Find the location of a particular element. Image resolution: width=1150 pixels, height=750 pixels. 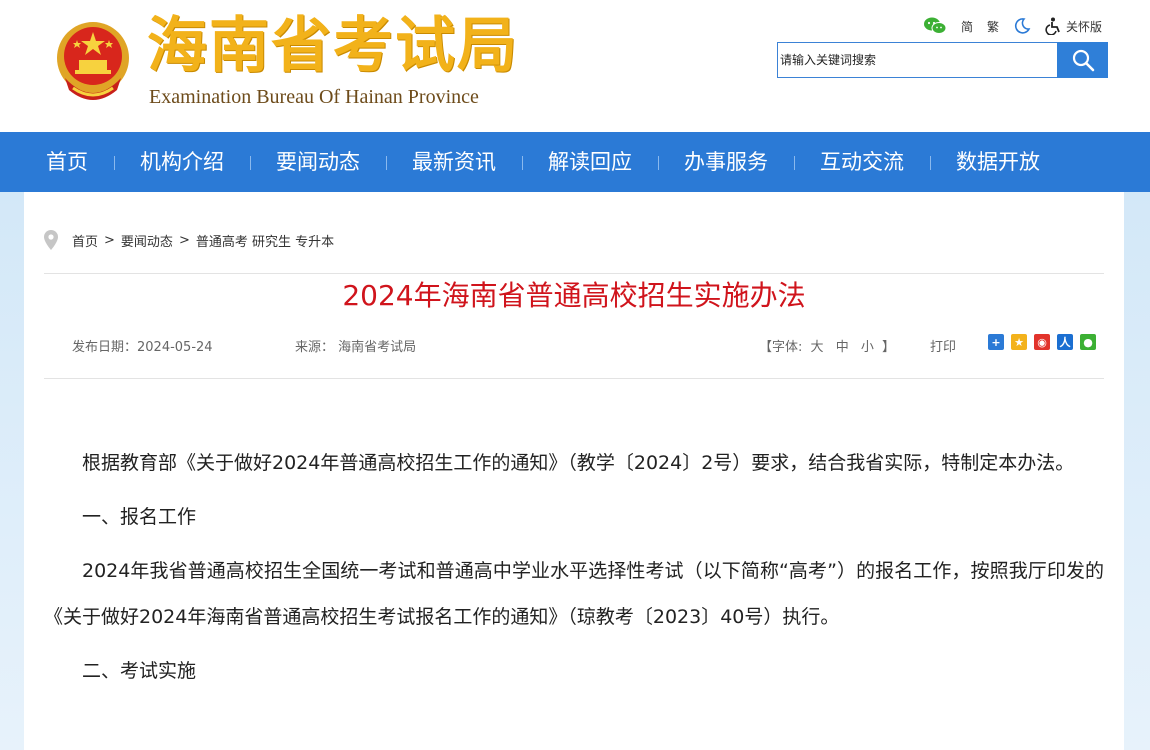

breadcrumb-home: 首页 is located at coordinates (85, 240).